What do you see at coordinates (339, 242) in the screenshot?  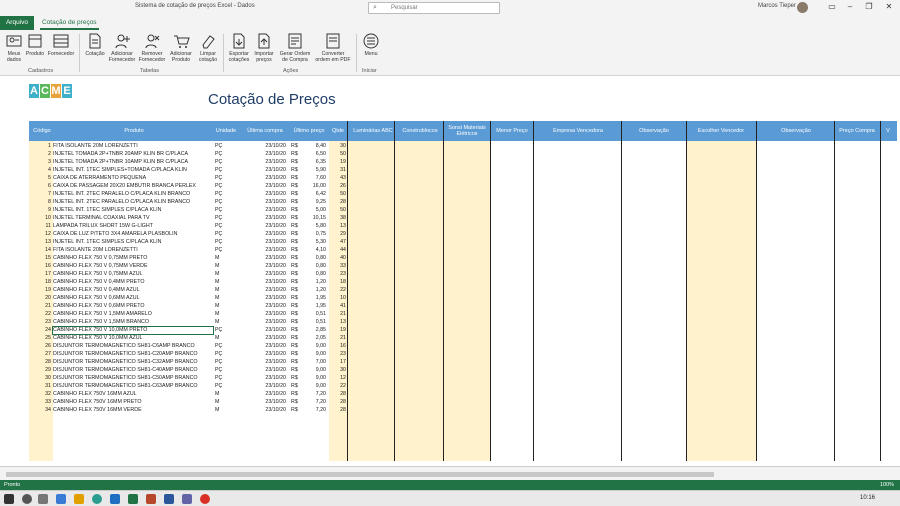 I see `cell-qtde: 47` at bounding box center [339, 242].